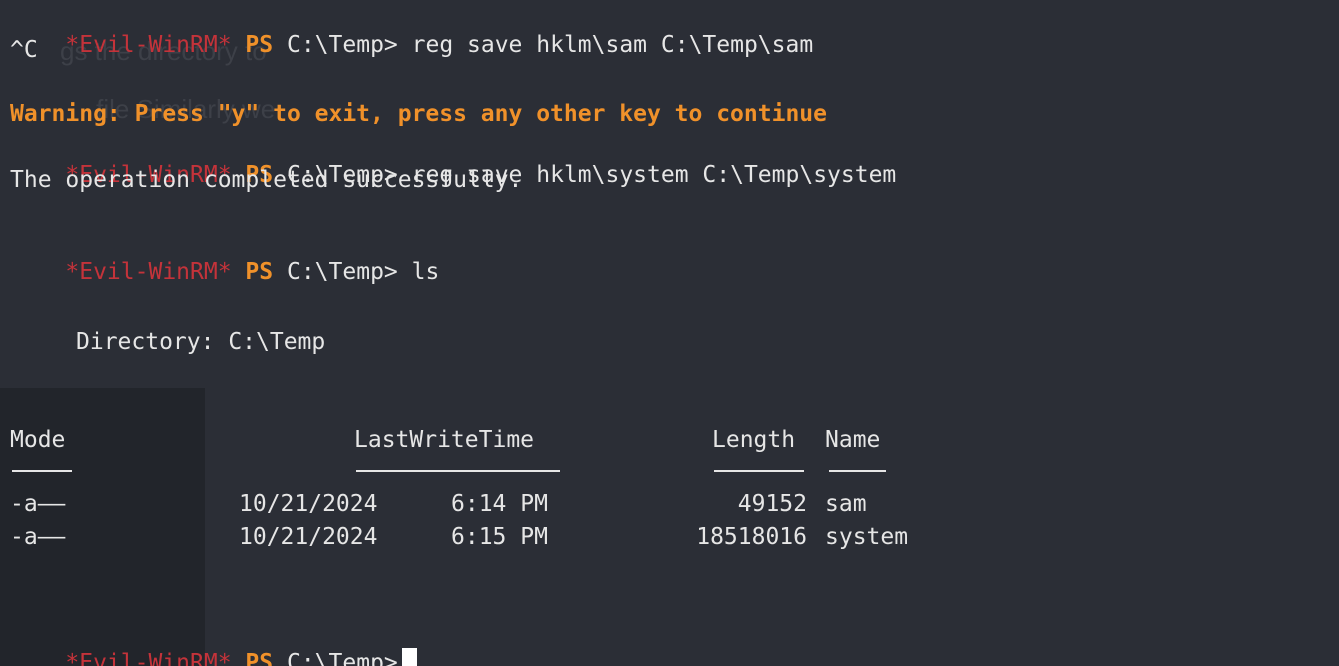  Describe the element at coordinates (499, 504) in the screenshot. I see `table-row-time: 6:14 PM` at that location.